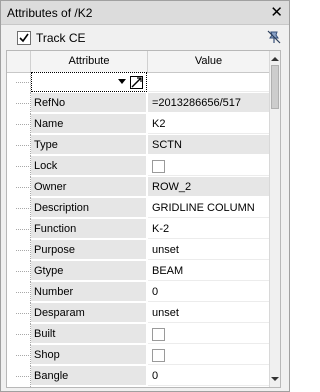 The image size is (320, 392). I want to click on table-row: Bangle 0, so click(143, 376).